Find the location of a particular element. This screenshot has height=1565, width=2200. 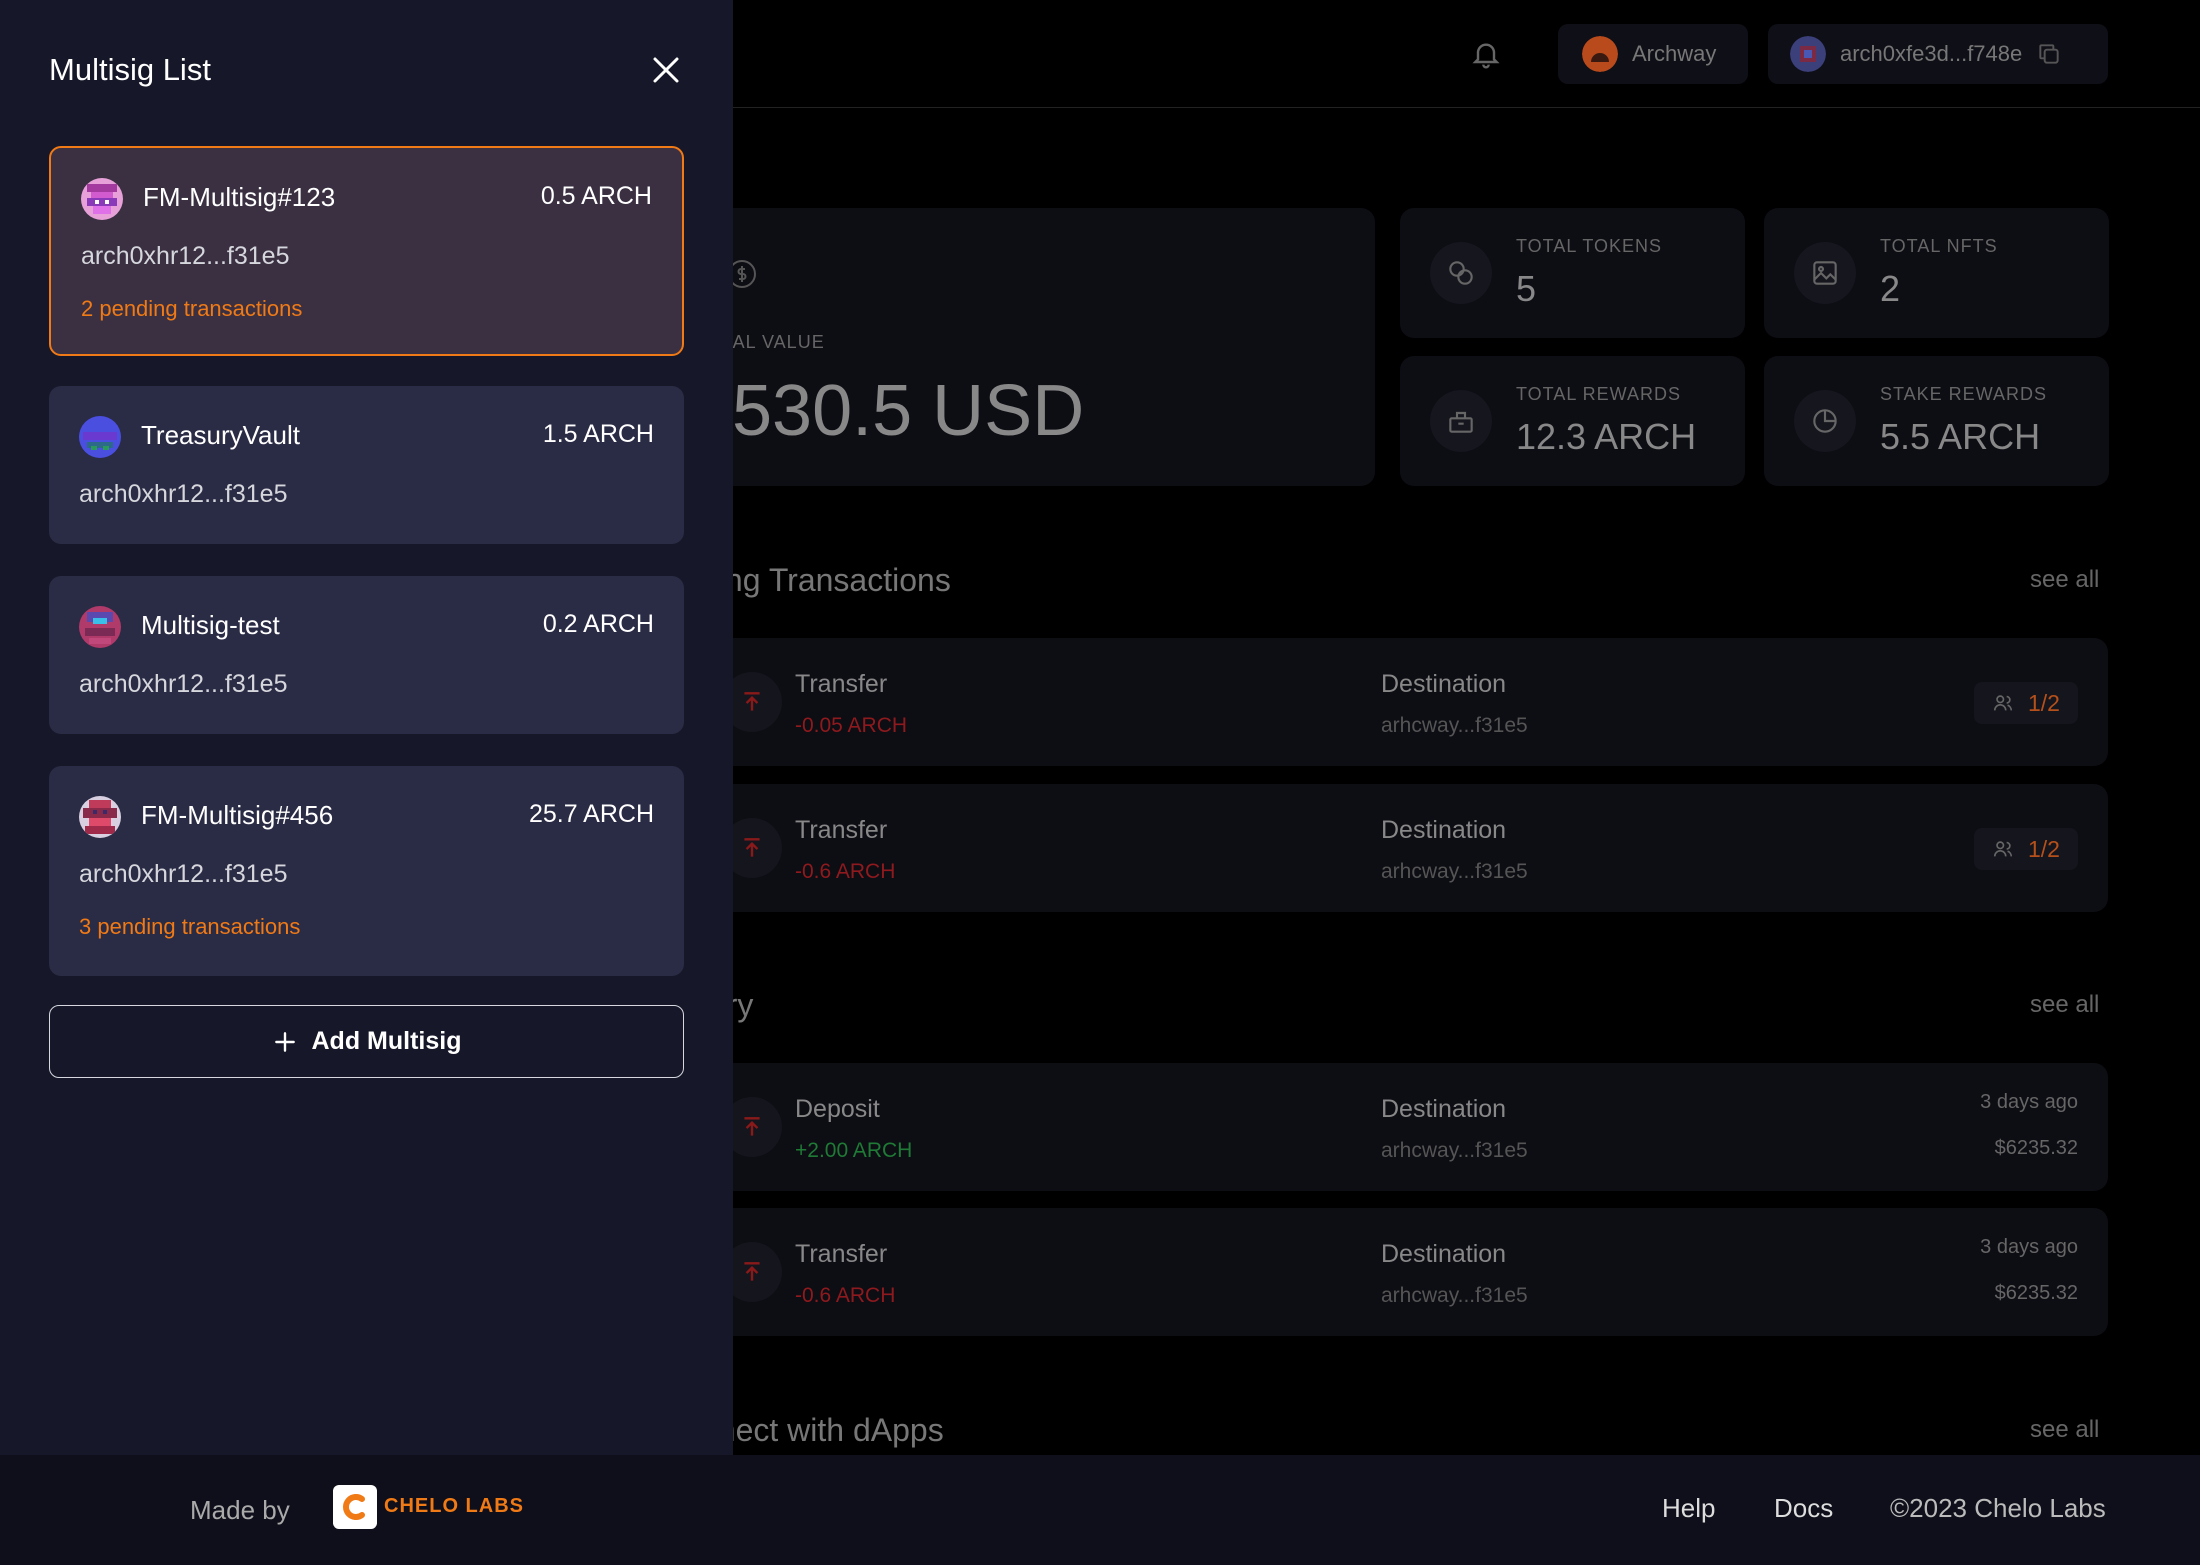

multisig-balance: 0.5 ARCH is located at coordinates (596, 196).